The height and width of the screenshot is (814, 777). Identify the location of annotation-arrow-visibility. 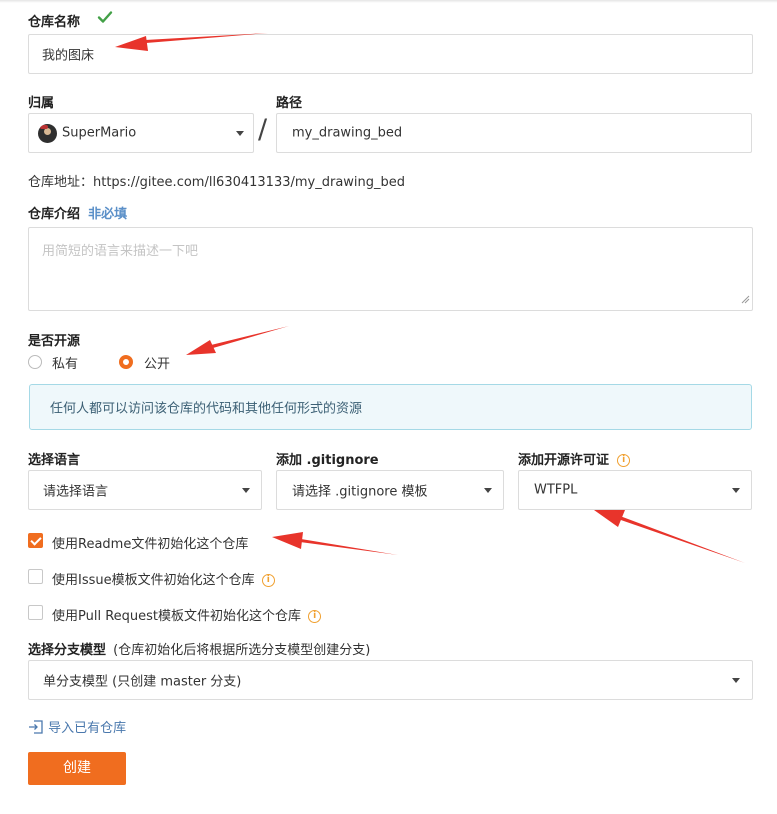
(237, 340).